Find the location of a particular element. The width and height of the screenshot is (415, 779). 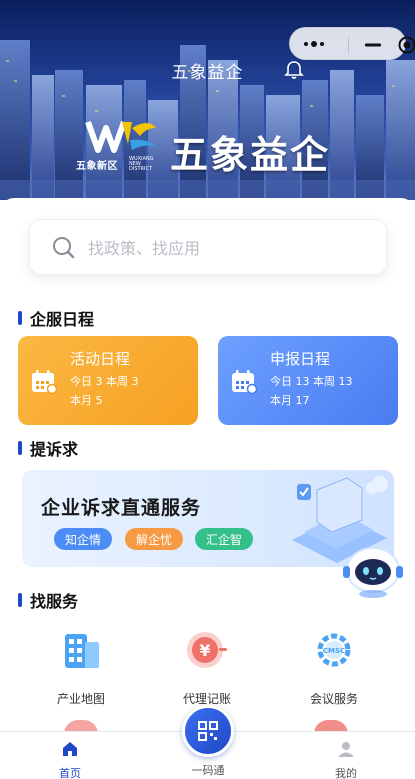

tab-one-code-label: 一码通 is located at coordinates (208, 770).